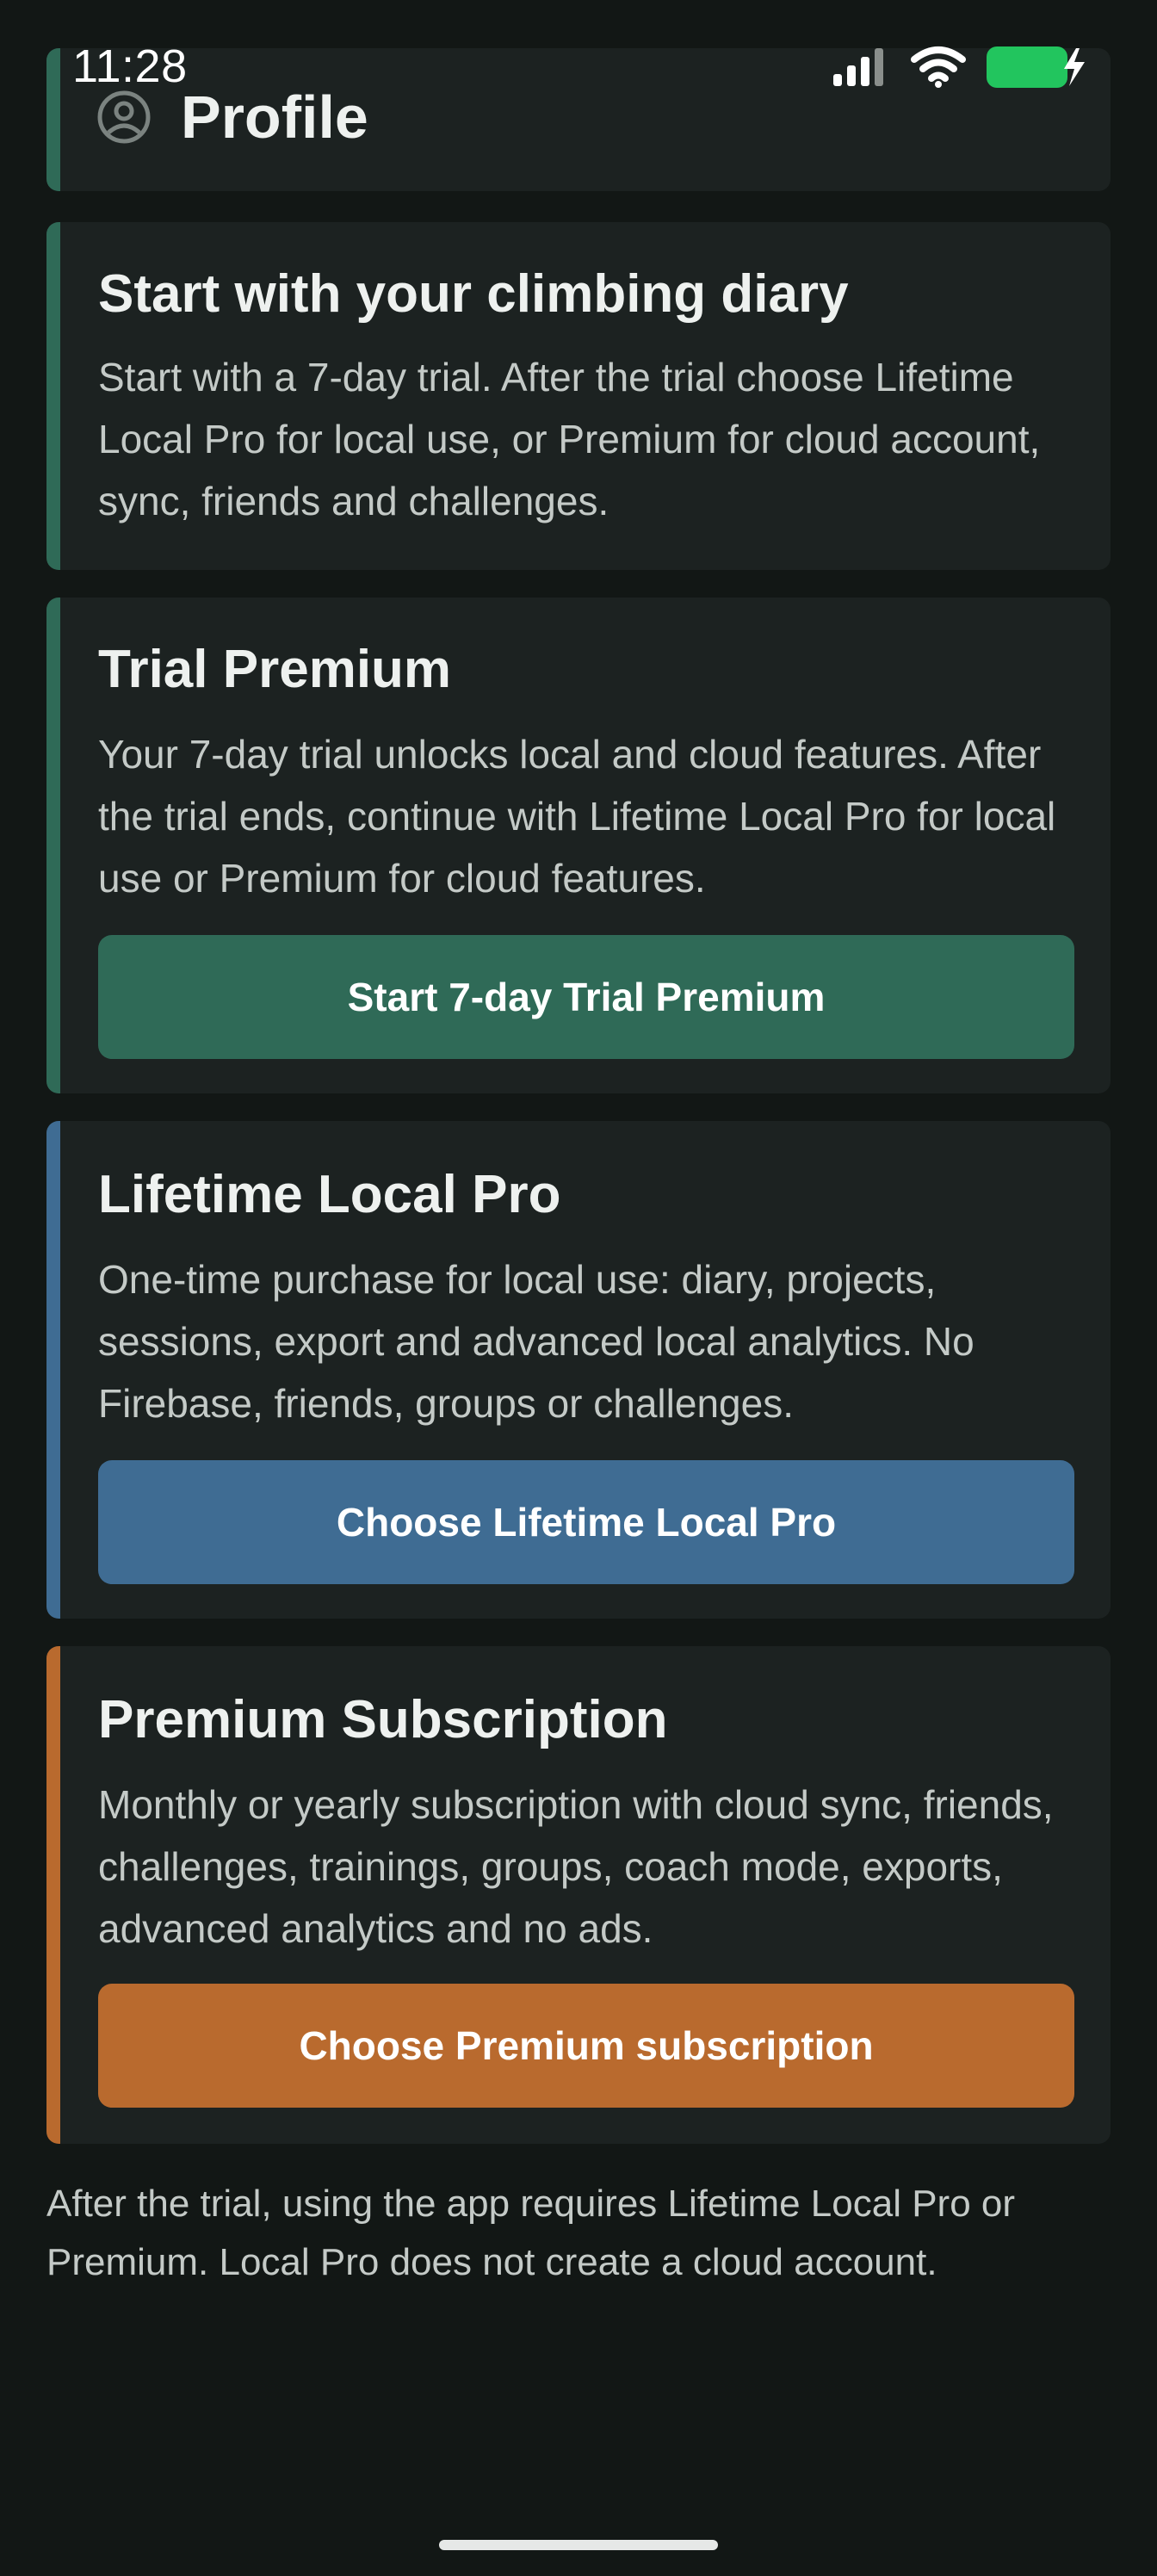 The height and width of the screenshot is (2576, 1157). What do you see at coordinates (275, 669) in the screenshot?
I see `trial-premium-title: Trial Premium` at bounding box center [275, 669].